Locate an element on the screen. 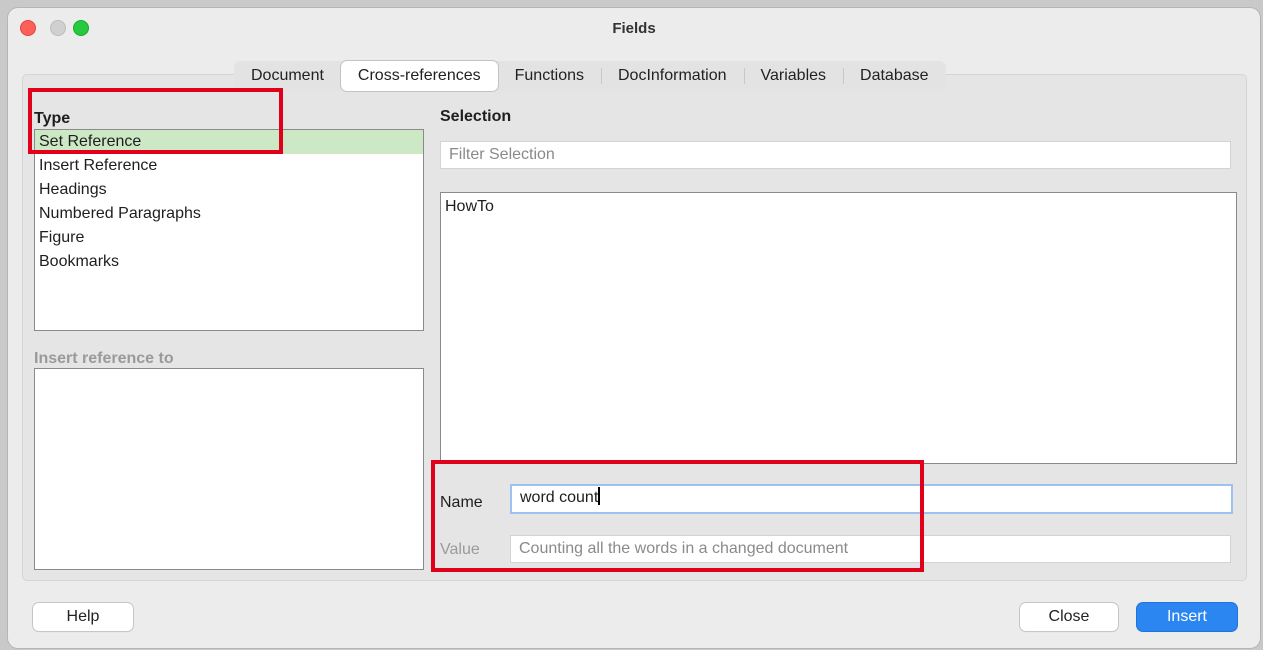 This screenshot has width=1263, height=650. filter-selection-input: Filter Selection is located at coordinates (835, 155).